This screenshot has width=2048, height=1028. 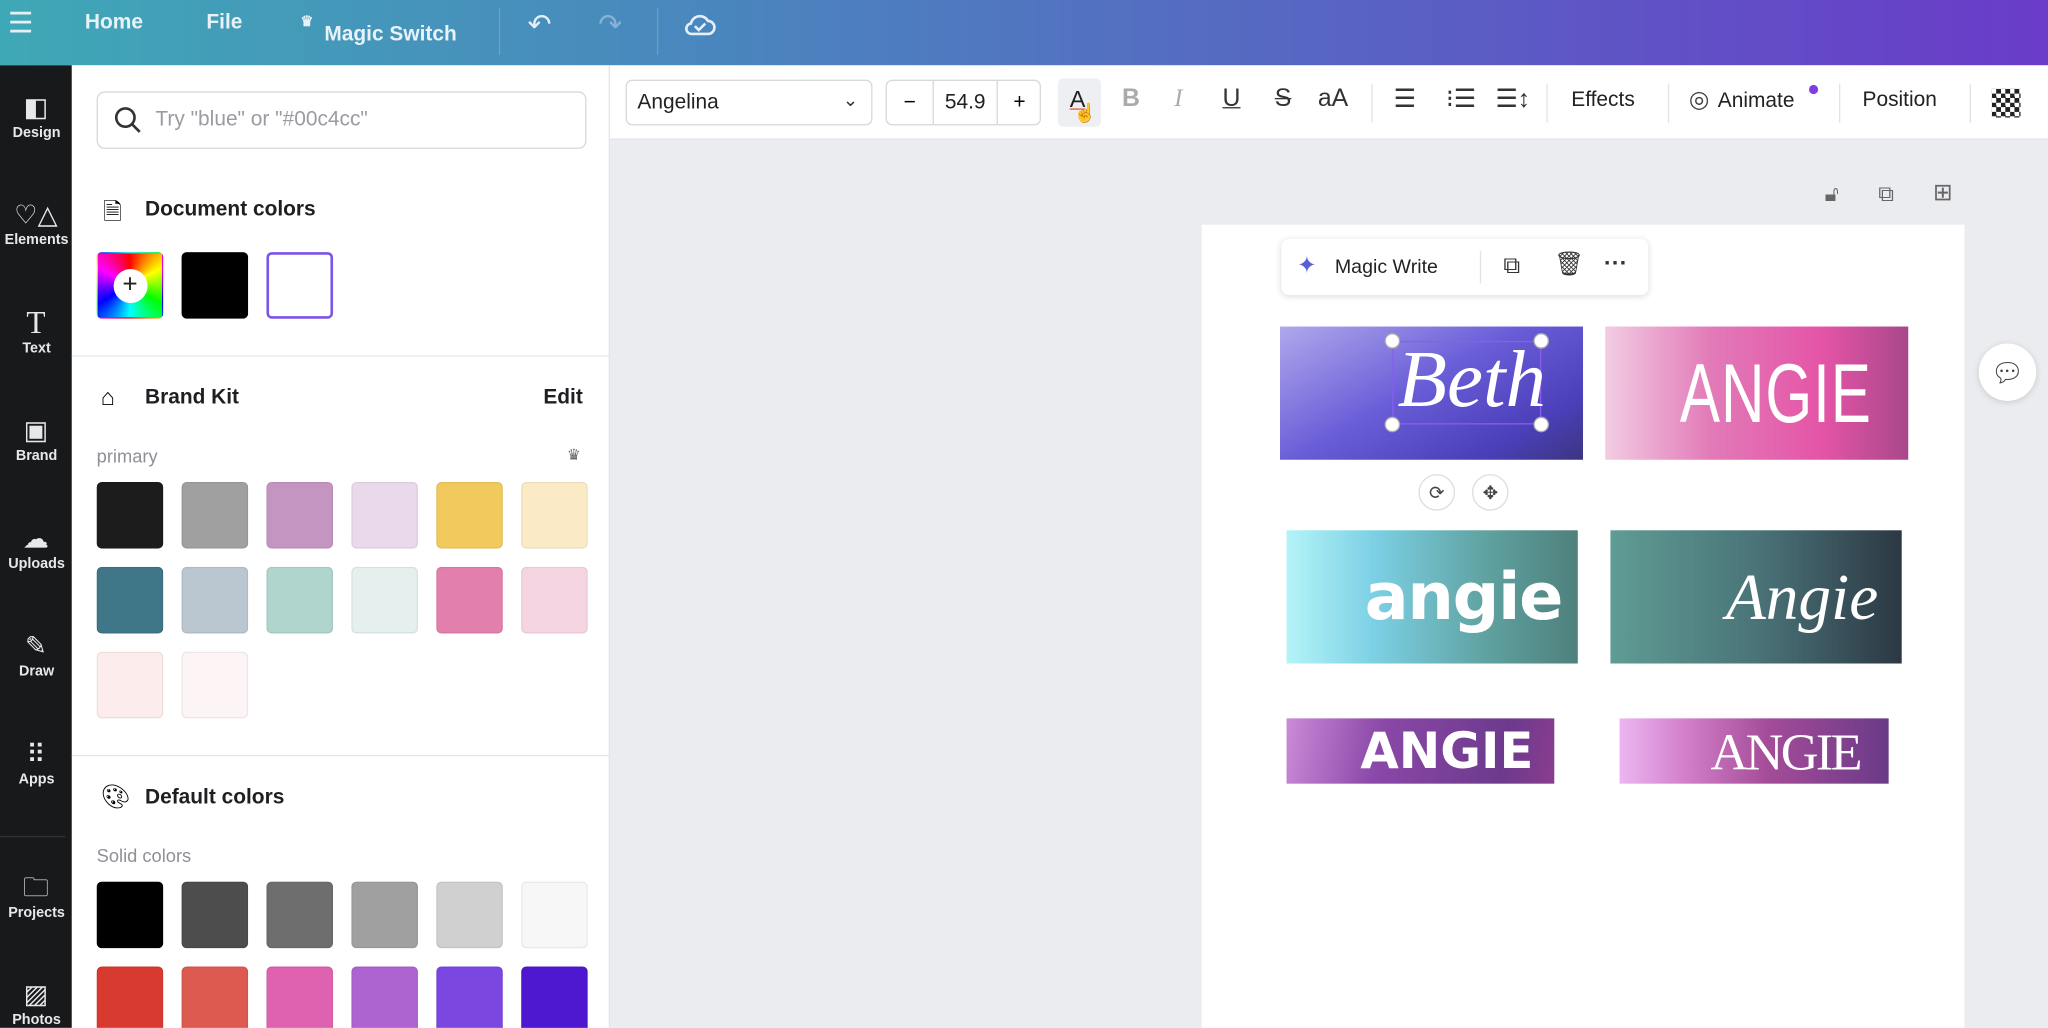 I want to click on home-link: Home, so click(x=114, y=24).